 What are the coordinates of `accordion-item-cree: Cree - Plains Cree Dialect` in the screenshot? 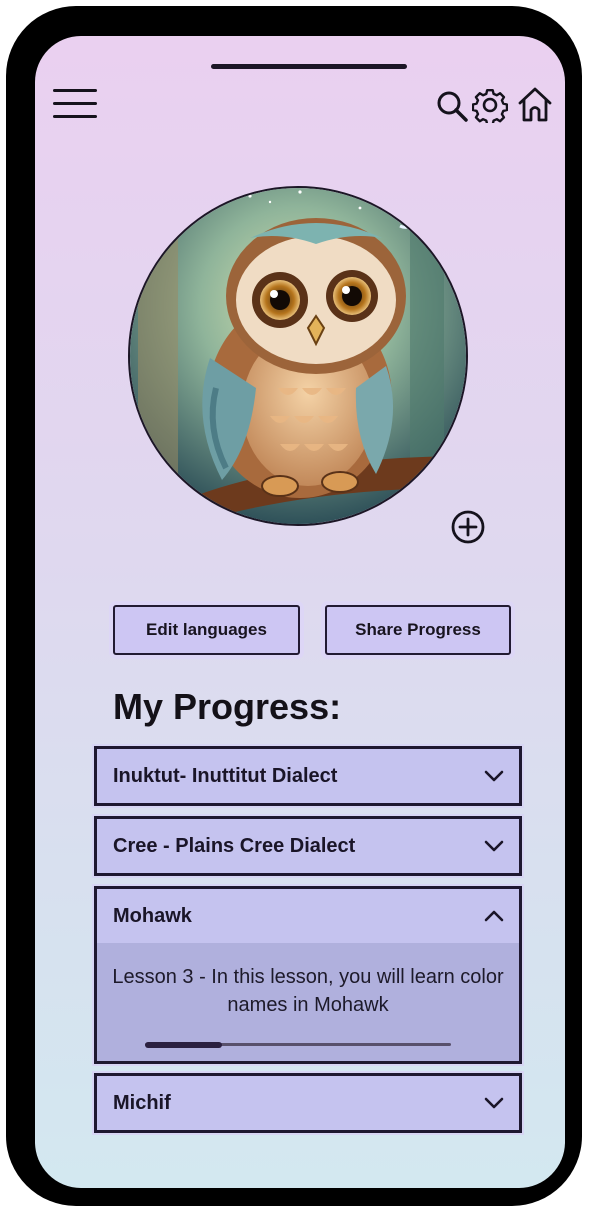 It's located at (308, 846).